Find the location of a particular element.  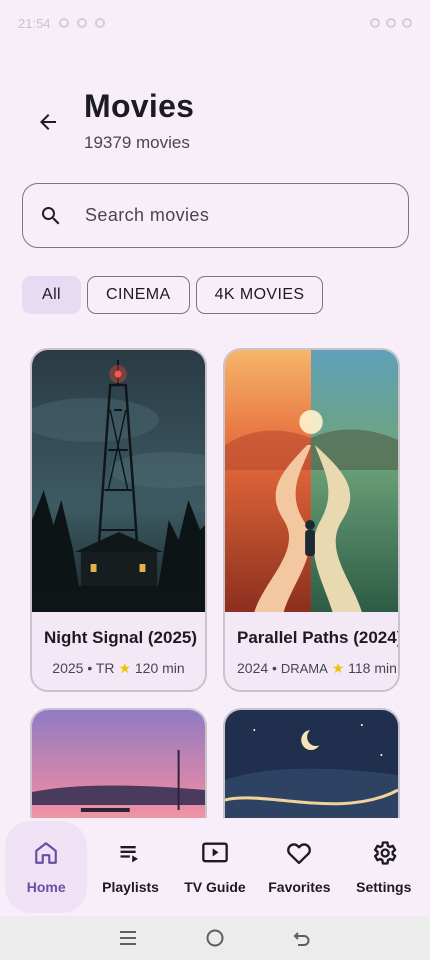

search-bar is located at coordinates (215, 215).